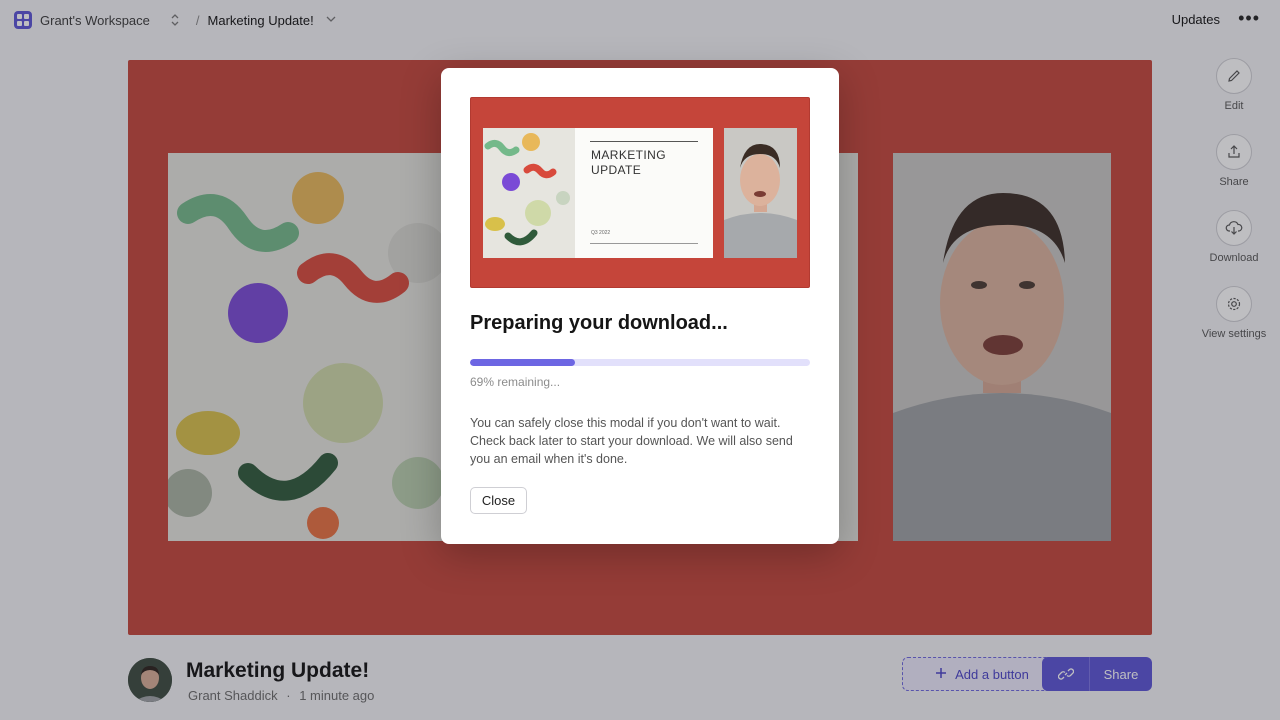 Image resolution: width=1280 pixels, height=720 pixels. I want to click on progress-fill, so click(523, 362).